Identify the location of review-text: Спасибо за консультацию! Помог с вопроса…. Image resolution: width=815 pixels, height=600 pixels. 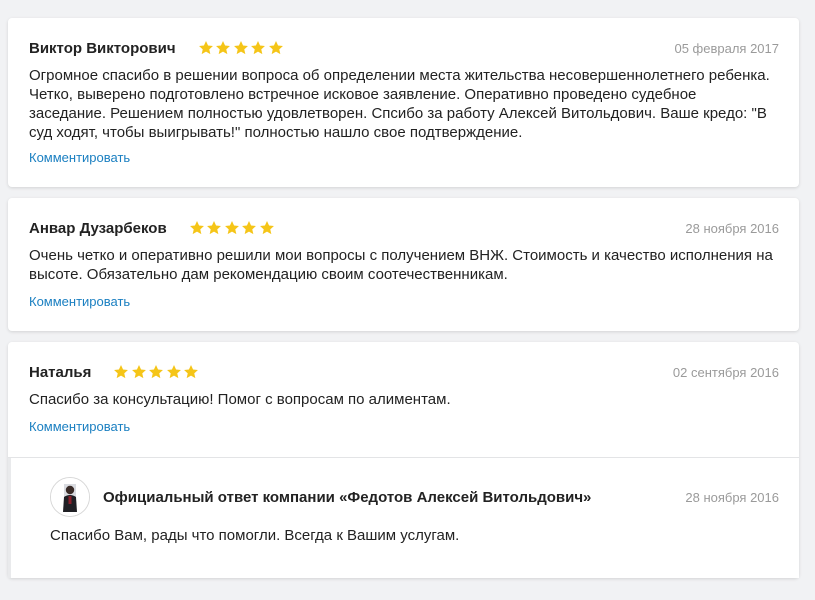
(240, 399).